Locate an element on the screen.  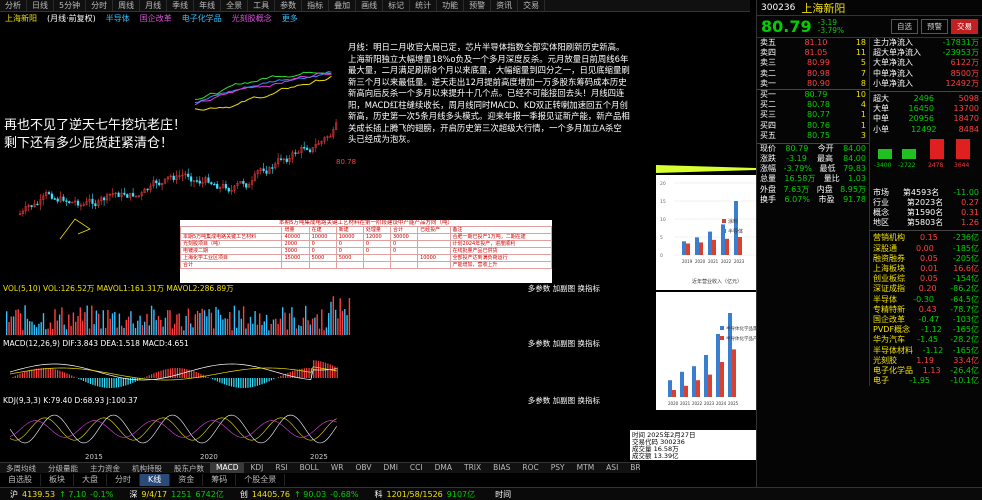
toolbar-item: 资讯 is located at coordinates (505, 5).